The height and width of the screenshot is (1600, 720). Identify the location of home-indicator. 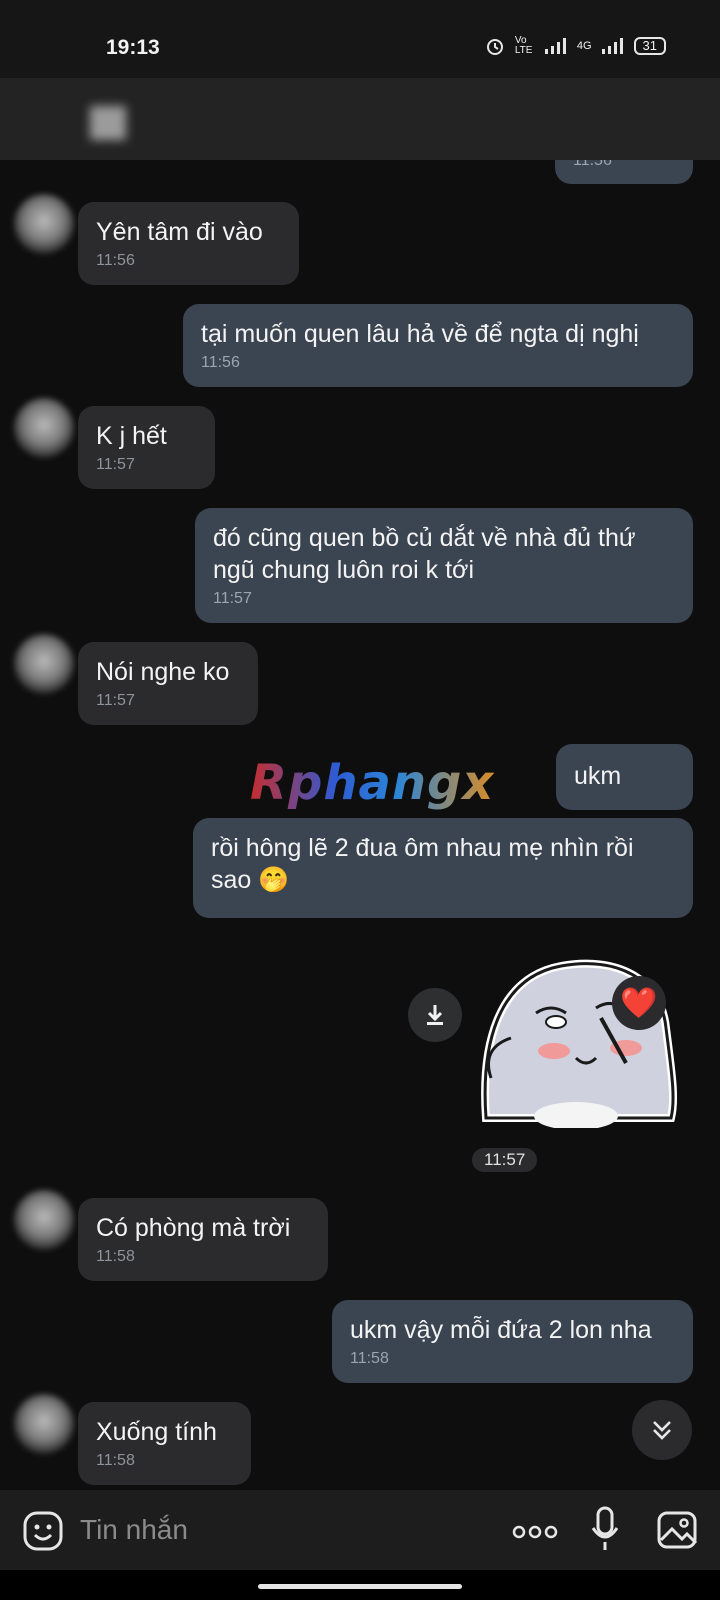
(360, 1586).